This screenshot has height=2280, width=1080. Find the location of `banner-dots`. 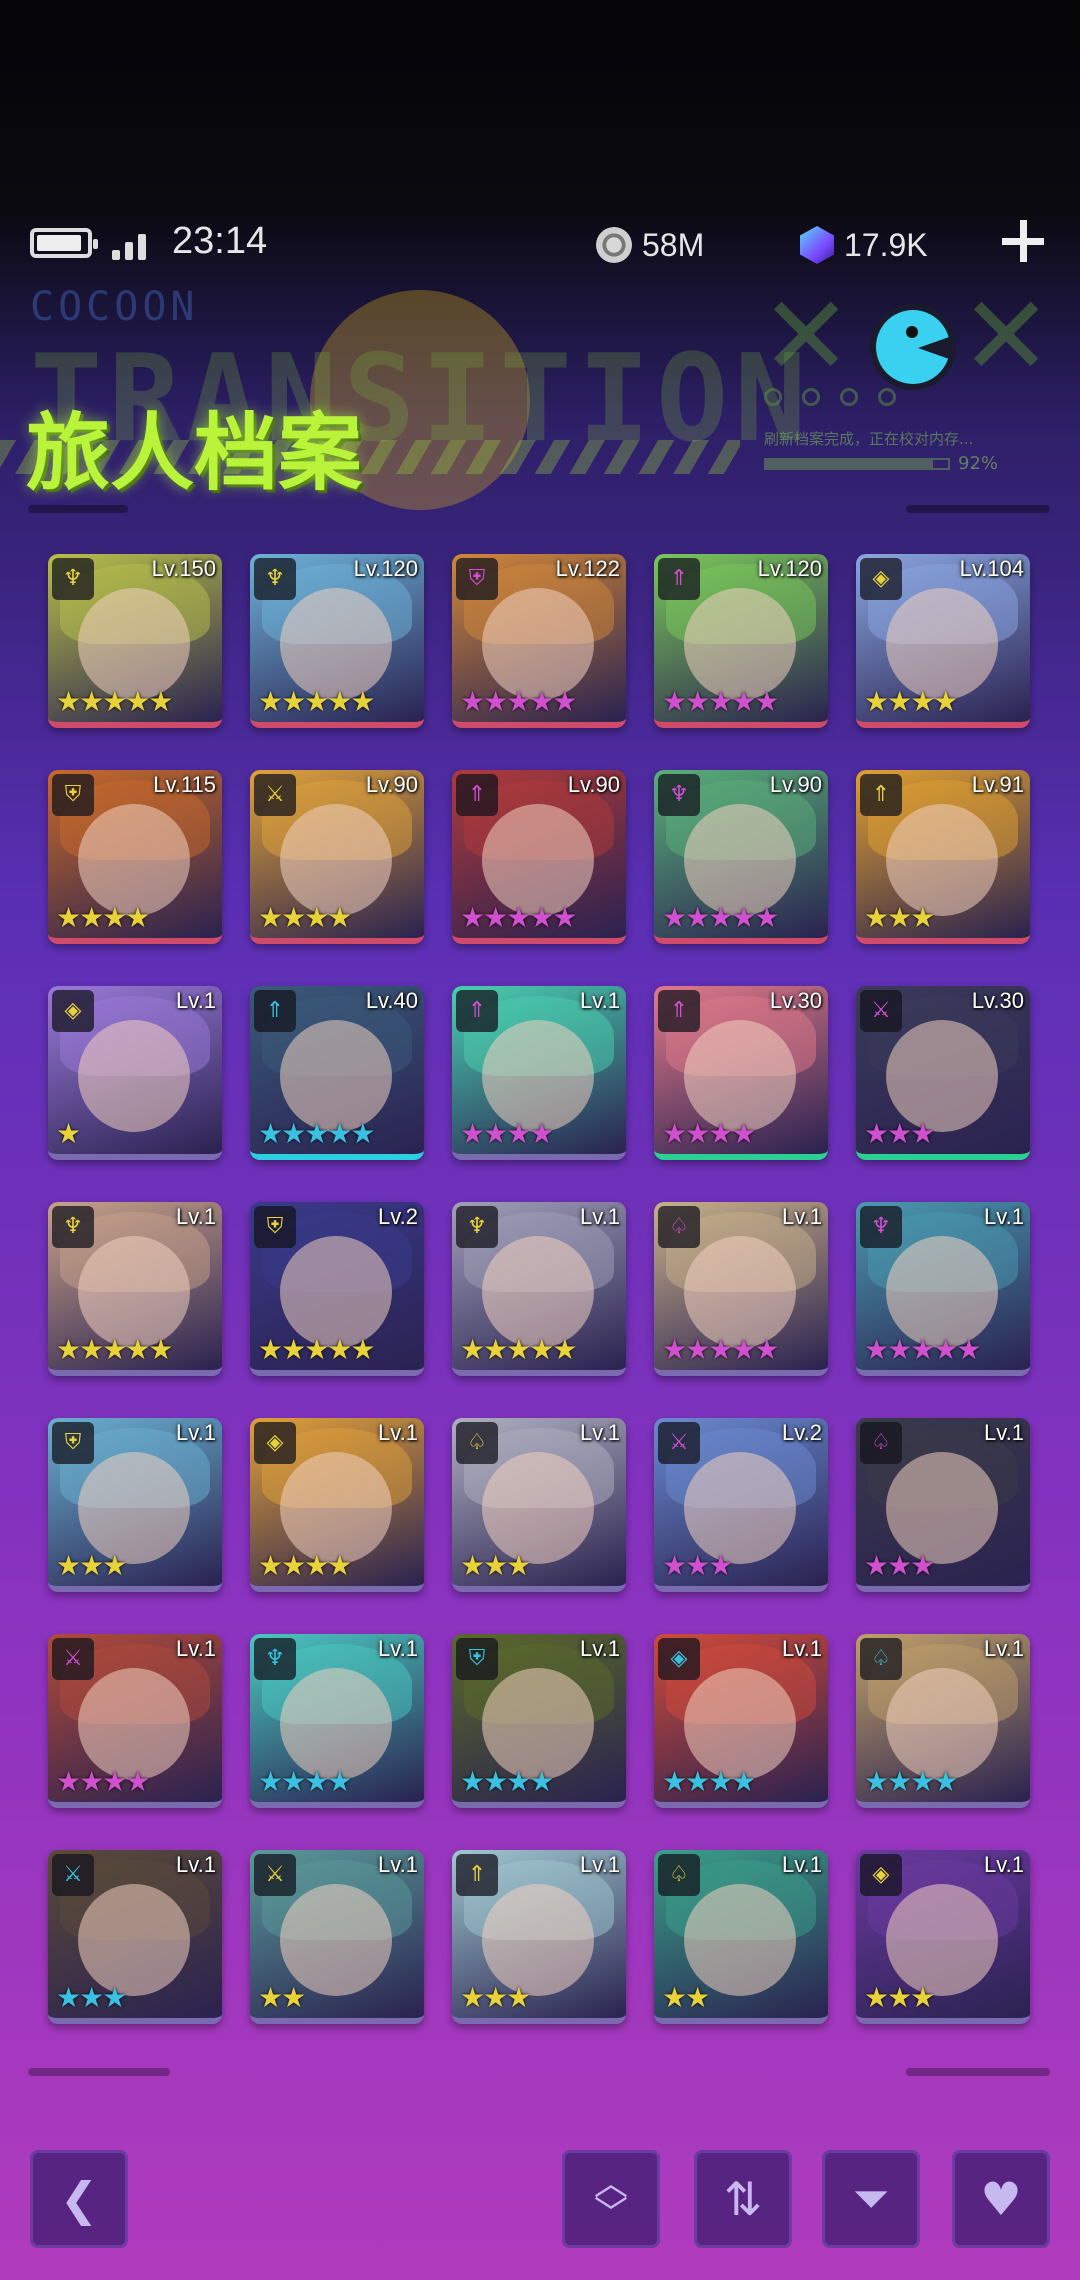

banner-dots is located at coordinates (830, 397).